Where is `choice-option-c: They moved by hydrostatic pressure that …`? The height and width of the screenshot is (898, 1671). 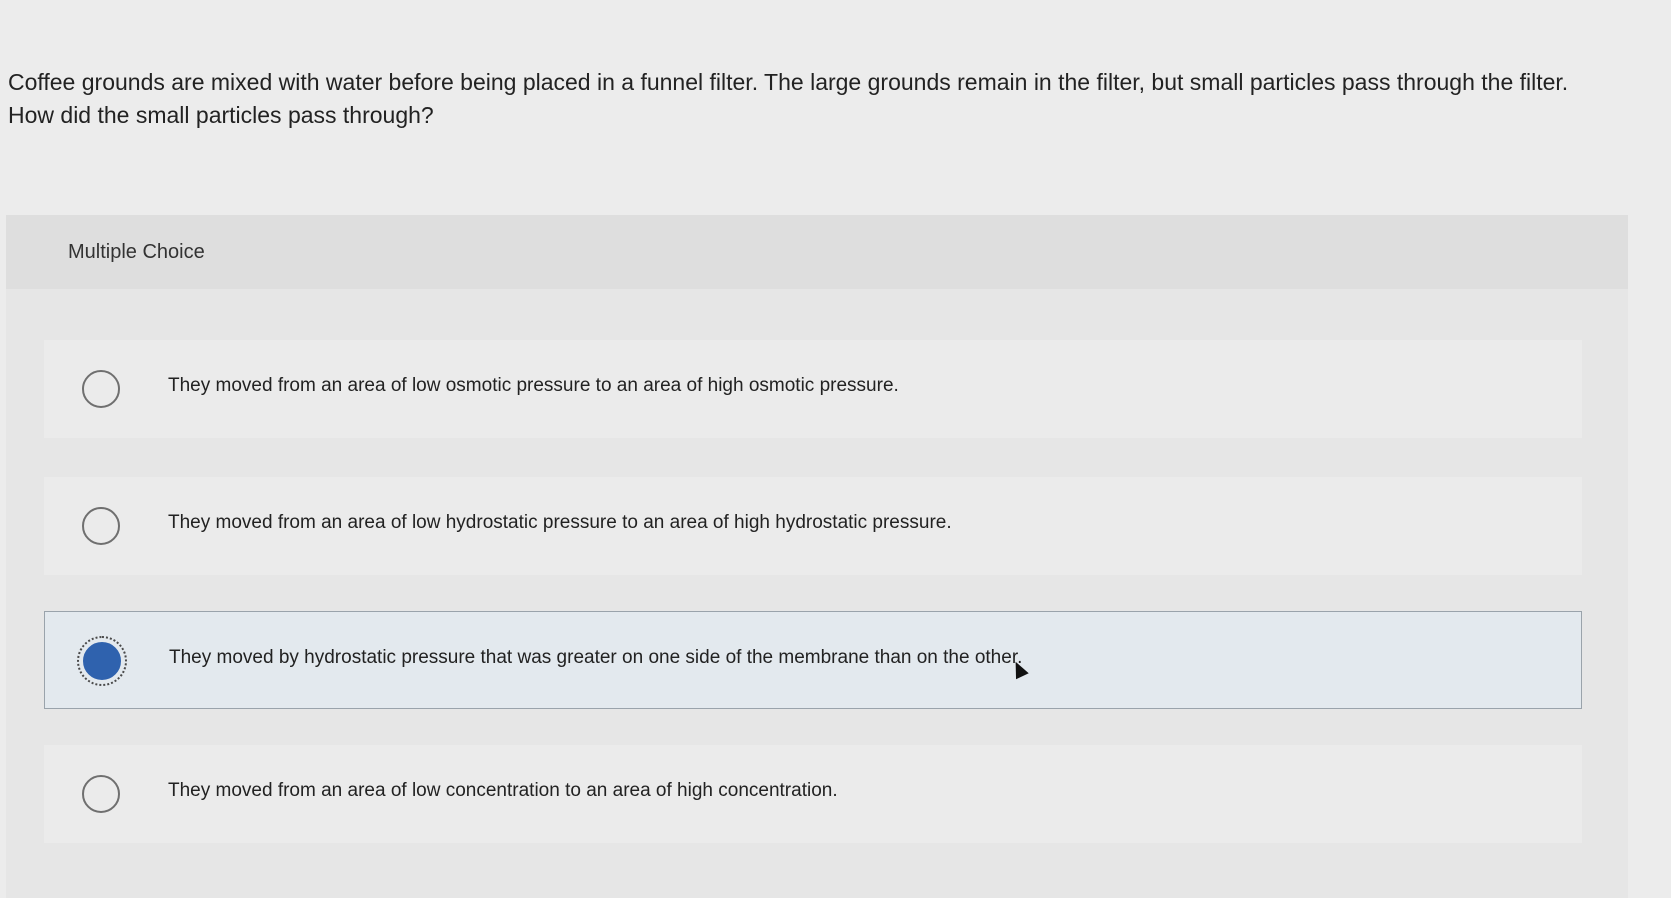
choice-option-c: They moved by hydrostatic pressure that … is located at coordinates (813, 660).